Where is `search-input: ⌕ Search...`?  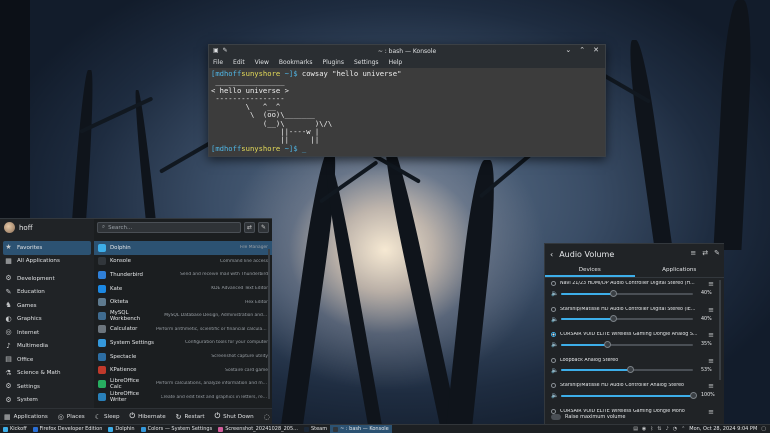
search-input: ⌕ Search... is located at coordinates (169, 227).